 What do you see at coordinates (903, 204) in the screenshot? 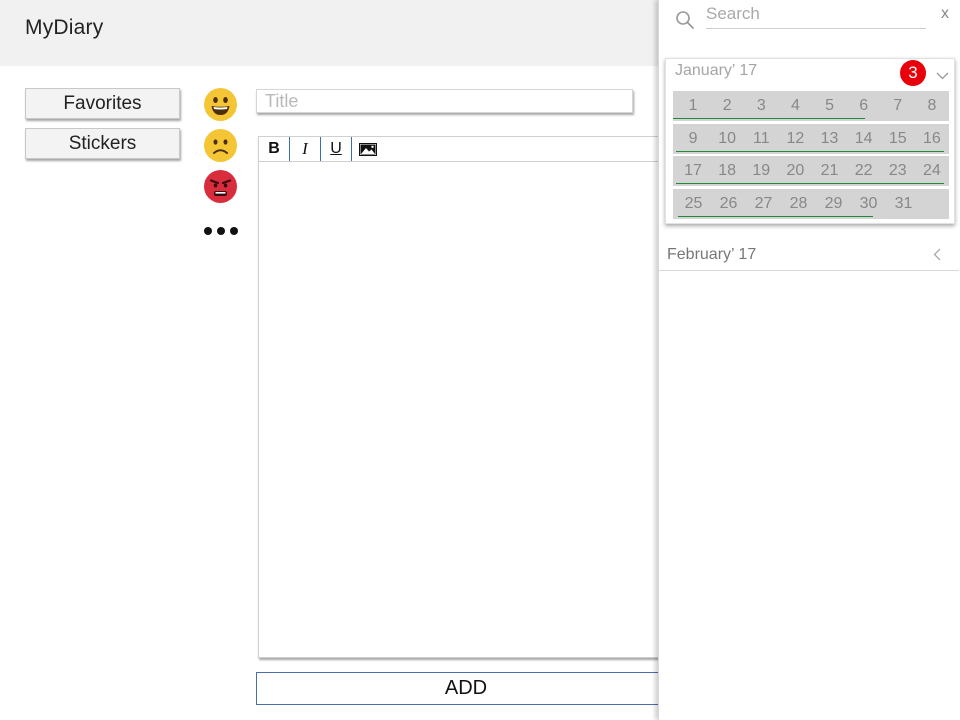
I see `calendar-day: 31` at bounding box center [903, 204].